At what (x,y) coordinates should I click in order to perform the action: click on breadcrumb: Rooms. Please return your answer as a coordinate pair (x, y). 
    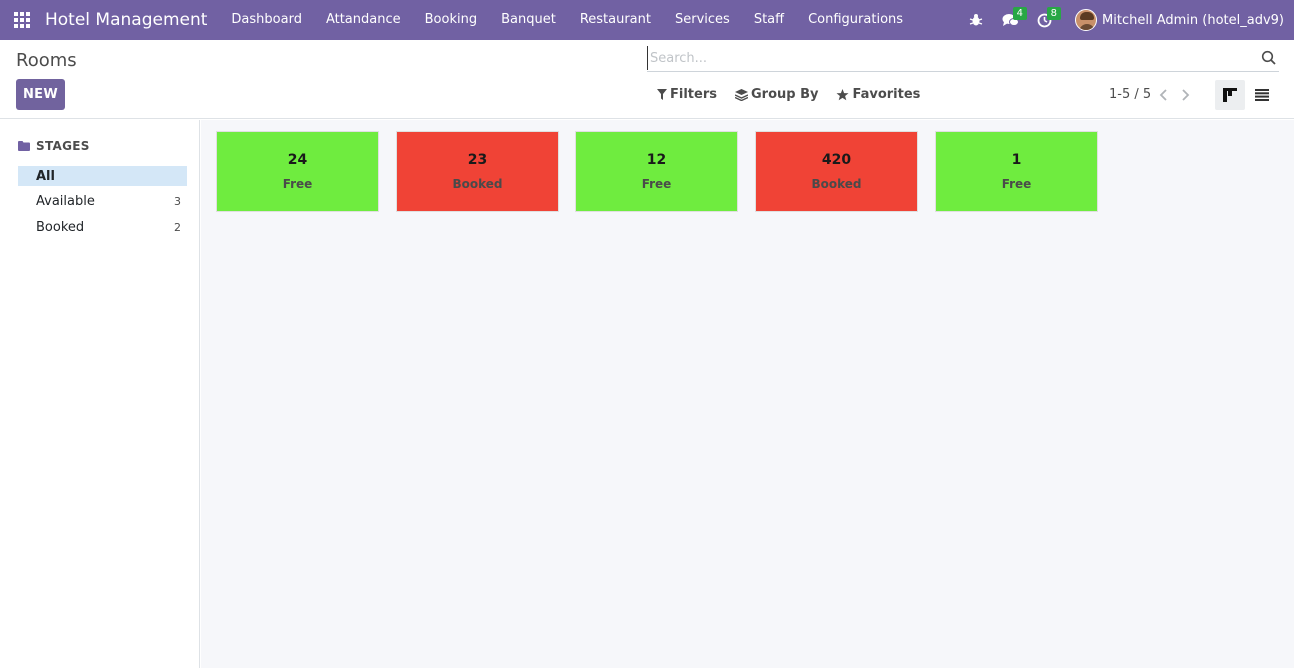
    Looking at the image, I should click on (46, 60).